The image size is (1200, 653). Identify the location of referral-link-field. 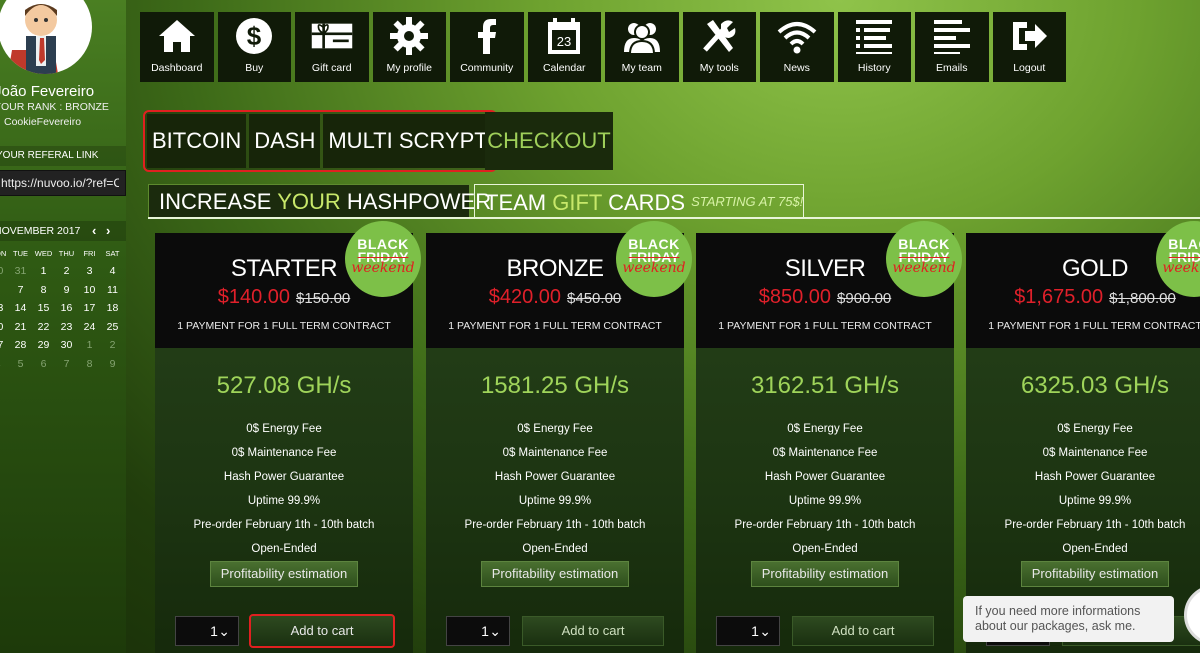
(63, 183).